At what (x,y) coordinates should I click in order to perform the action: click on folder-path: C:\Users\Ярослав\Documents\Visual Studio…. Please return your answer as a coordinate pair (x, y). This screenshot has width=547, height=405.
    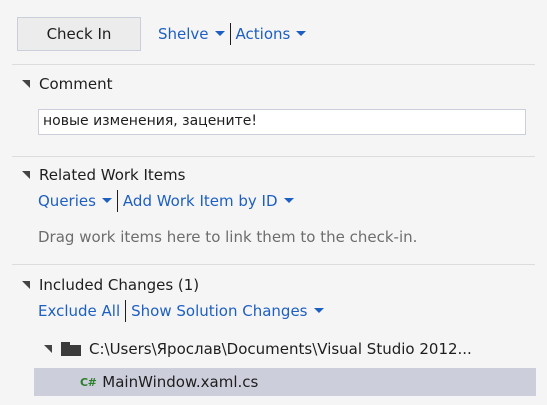
    Looking at the image, I should click on (280, 349).